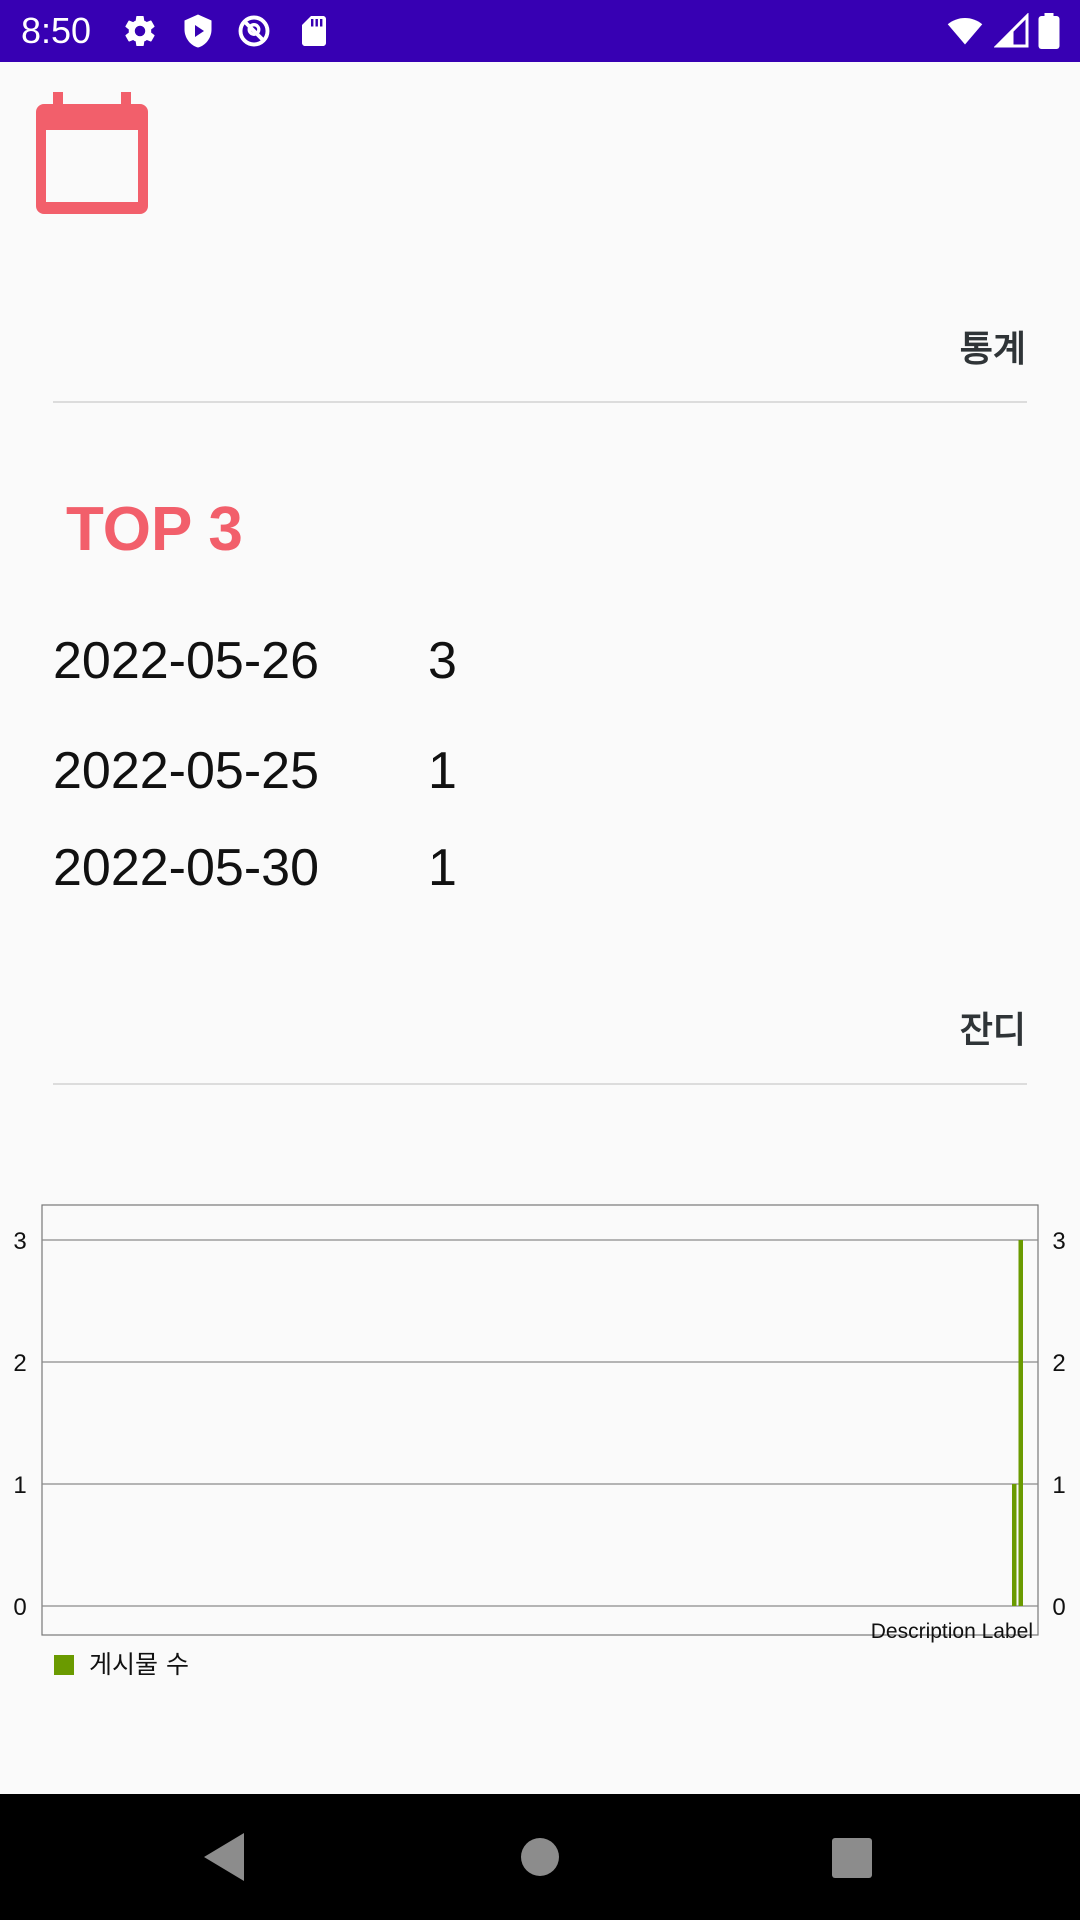  What do you see at coordinates (140, 31) in the screenshot?
I see `gear-icon` at bounding box center [140, 31].